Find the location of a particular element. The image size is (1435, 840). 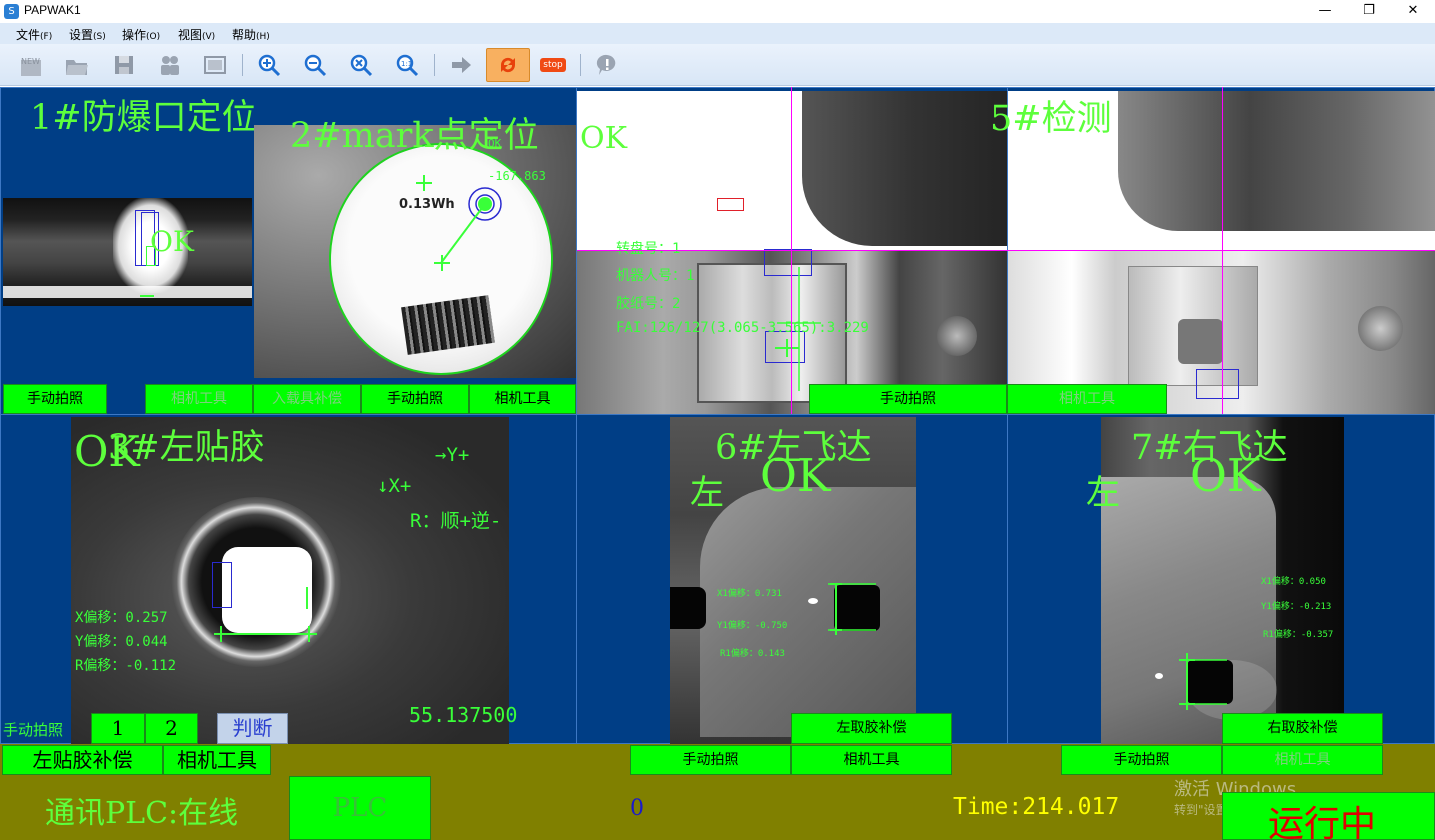

info-icon is located at coordinates (606, 64).